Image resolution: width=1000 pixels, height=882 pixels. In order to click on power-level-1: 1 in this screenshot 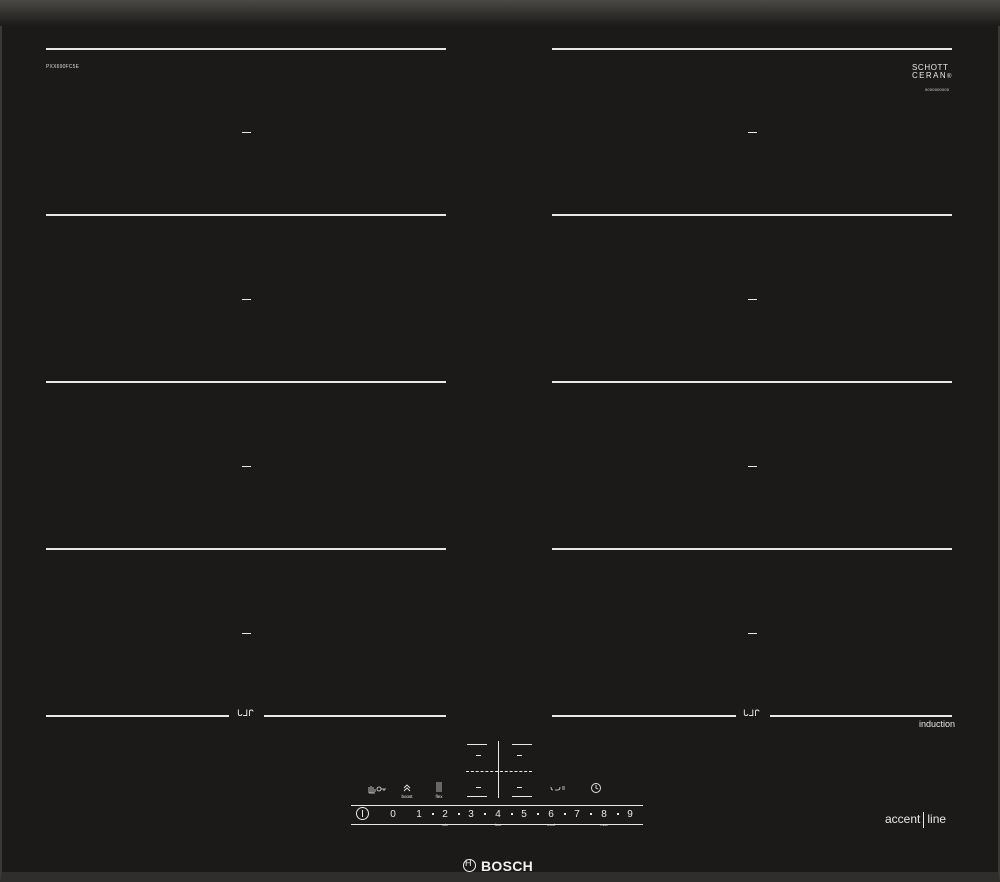, I will do `click(419, 814)`.